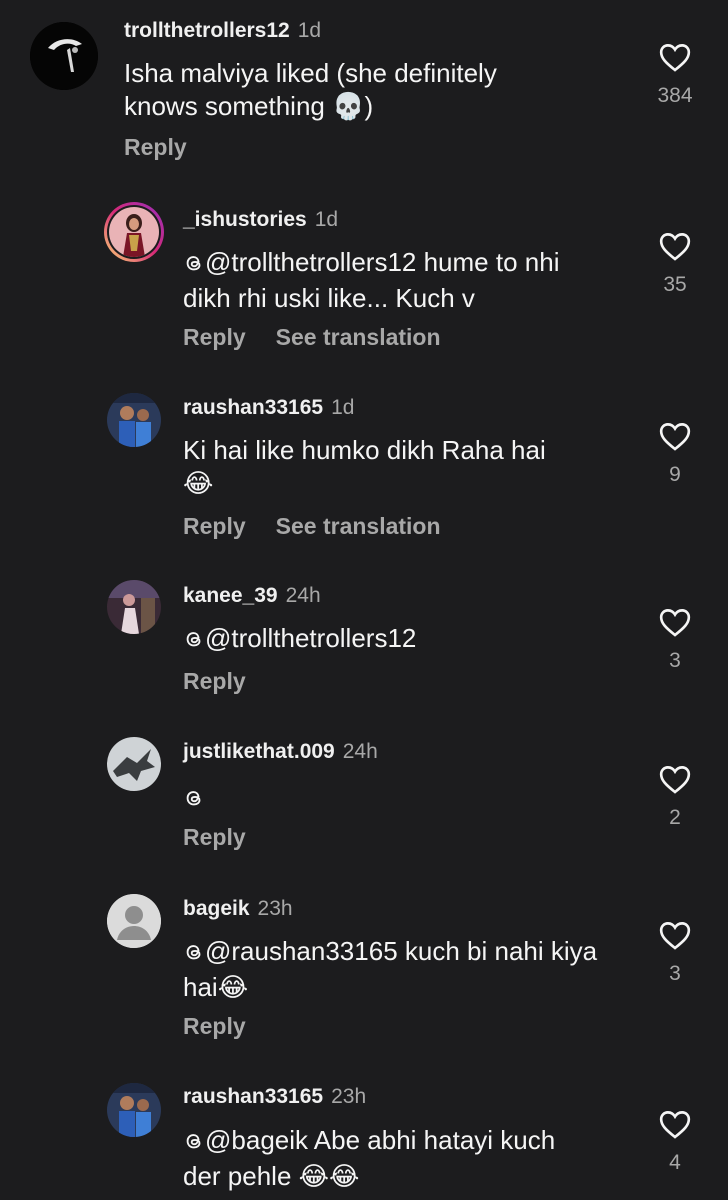 The image size is (728, 1200). What do you see at coordinates (245, 1140) in the screenshot?
I see `mention-link: @bageik` at bounding box center [245, 1140].